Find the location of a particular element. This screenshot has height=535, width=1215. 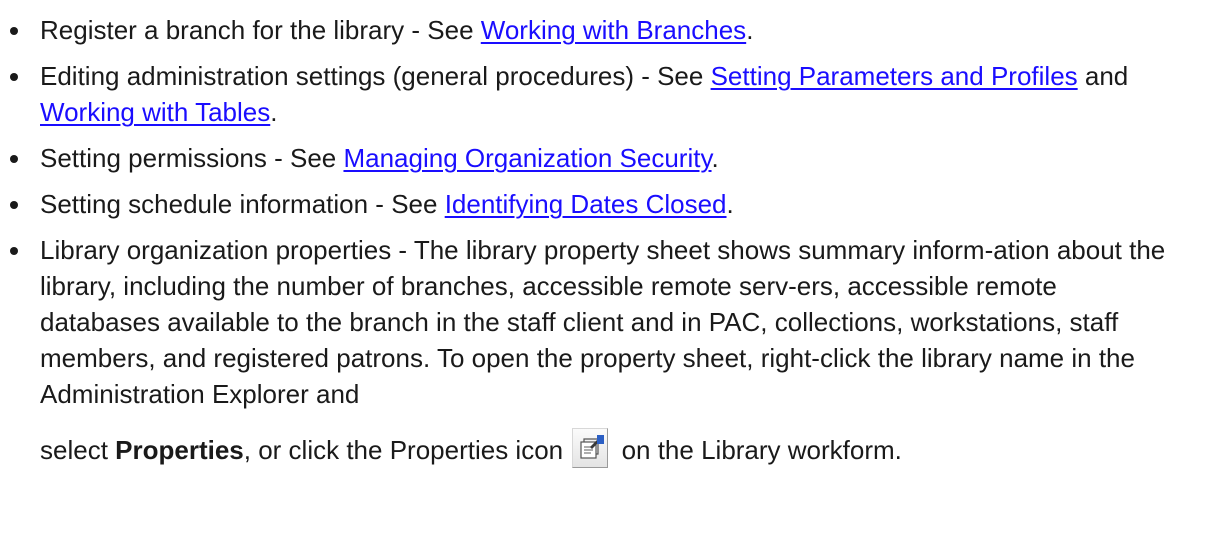

link-working-with-branches: Working with Branches is located at coordinates (613, 30).